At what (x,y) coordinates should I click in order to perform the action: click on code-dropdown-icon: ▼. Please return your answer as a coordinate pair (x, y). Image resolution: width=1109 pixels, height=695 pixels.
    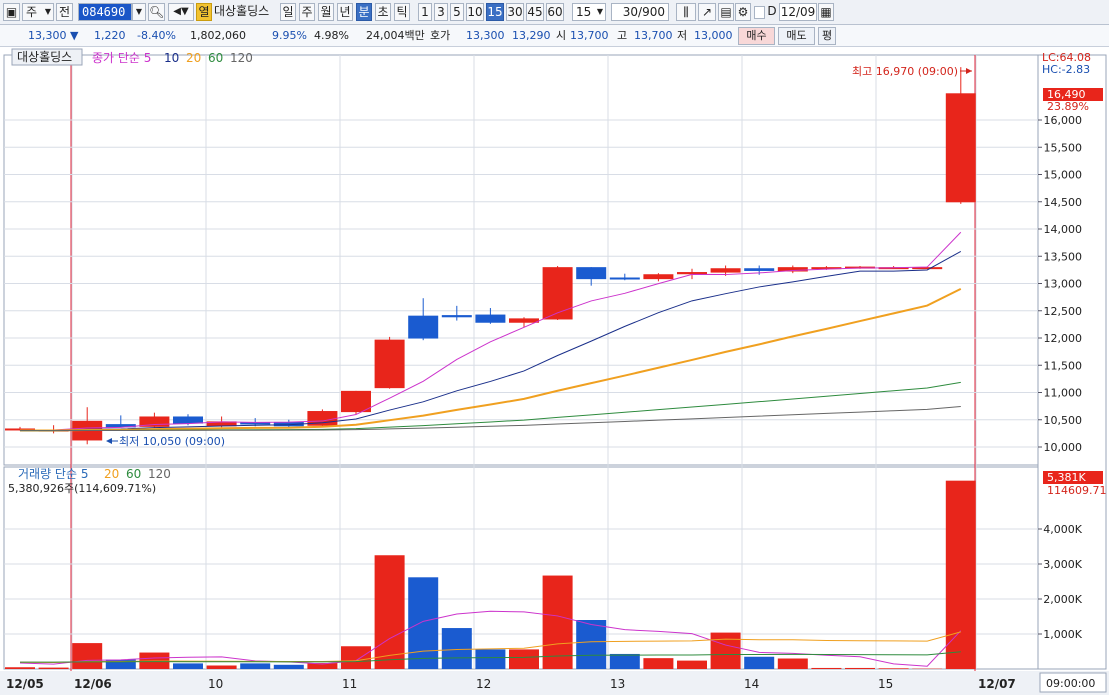
    Looking at the image, I should click on (139, 12).